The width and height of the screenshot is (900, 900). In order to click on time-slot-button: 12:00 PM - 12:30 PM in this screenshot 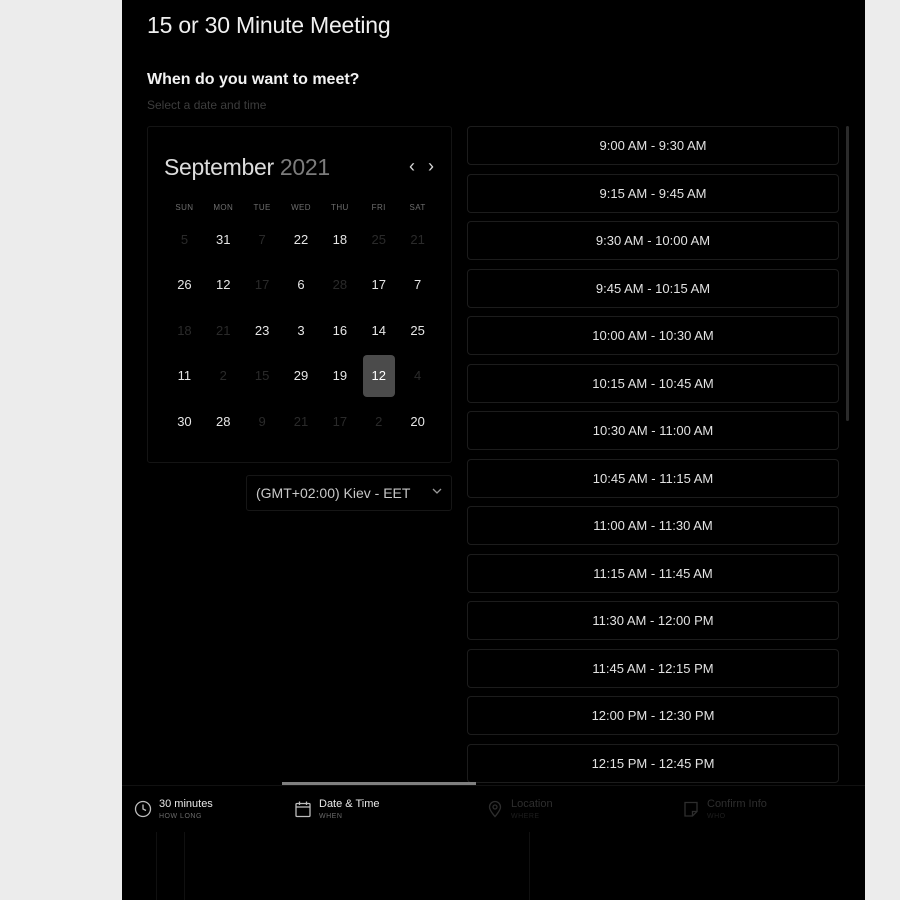, I will do `click(653, 715)`.